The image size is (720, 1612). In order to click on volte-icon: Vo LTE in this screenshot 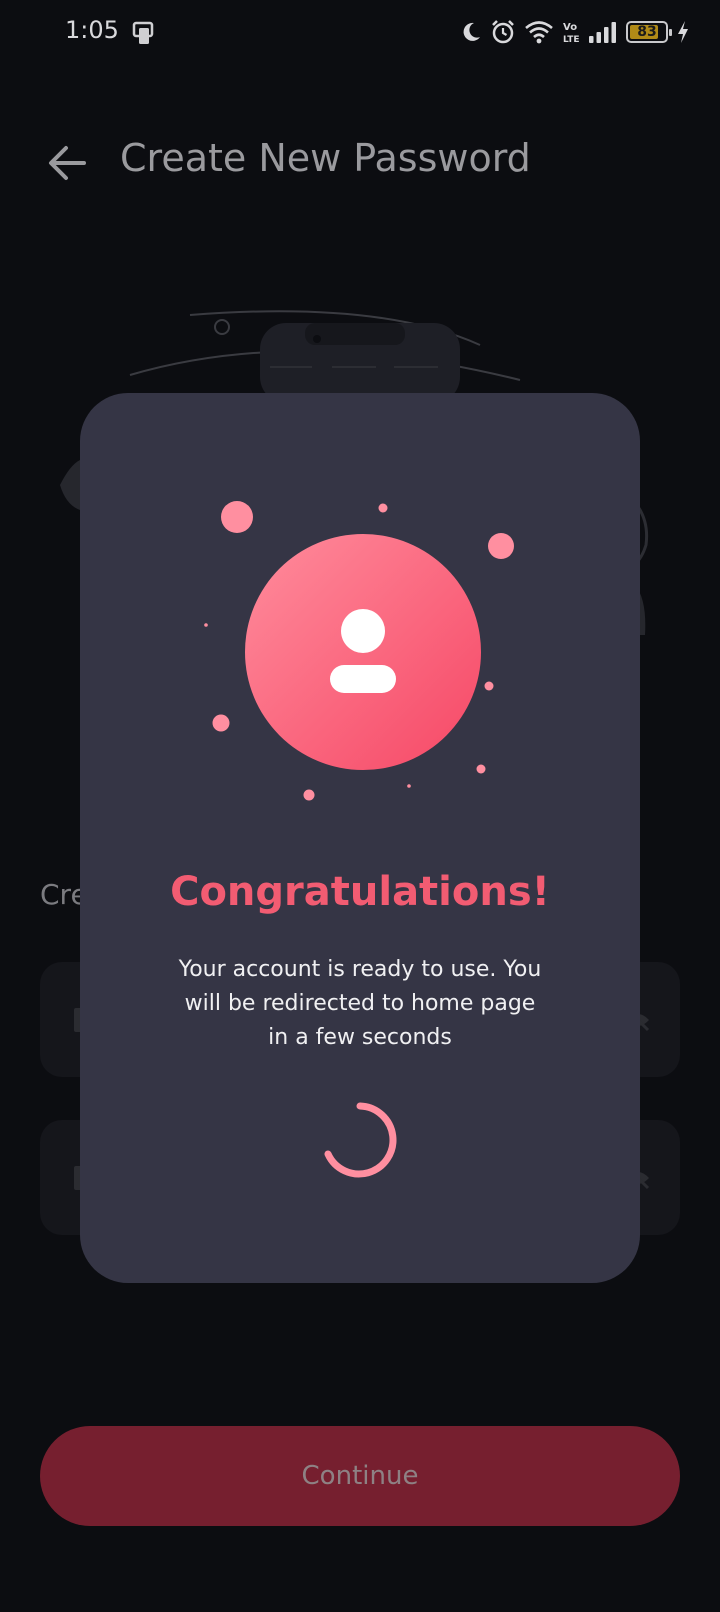, I will do `click(571, 33)`.